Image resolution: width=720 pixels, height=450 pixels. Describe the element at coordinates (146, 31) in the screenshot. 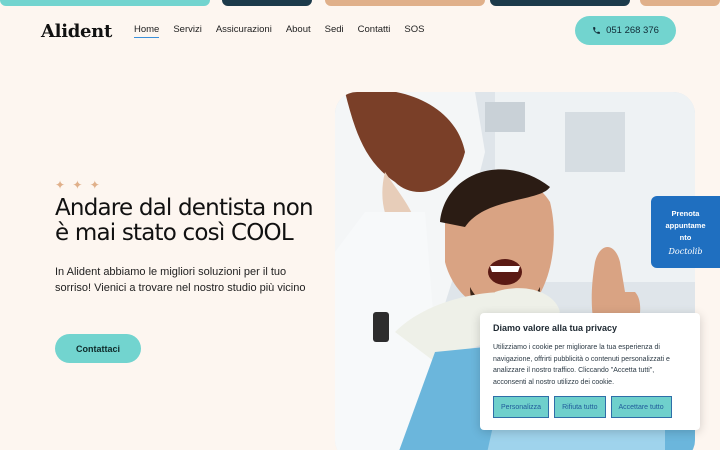

I see `nav-home: Home` at that location.